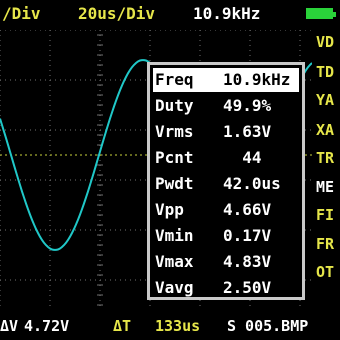 This screenshot has height=340, width=340. Describe the element at coordinates (247, 235) in the screenshot. I see `measurement-value: 0.17V` at that location.